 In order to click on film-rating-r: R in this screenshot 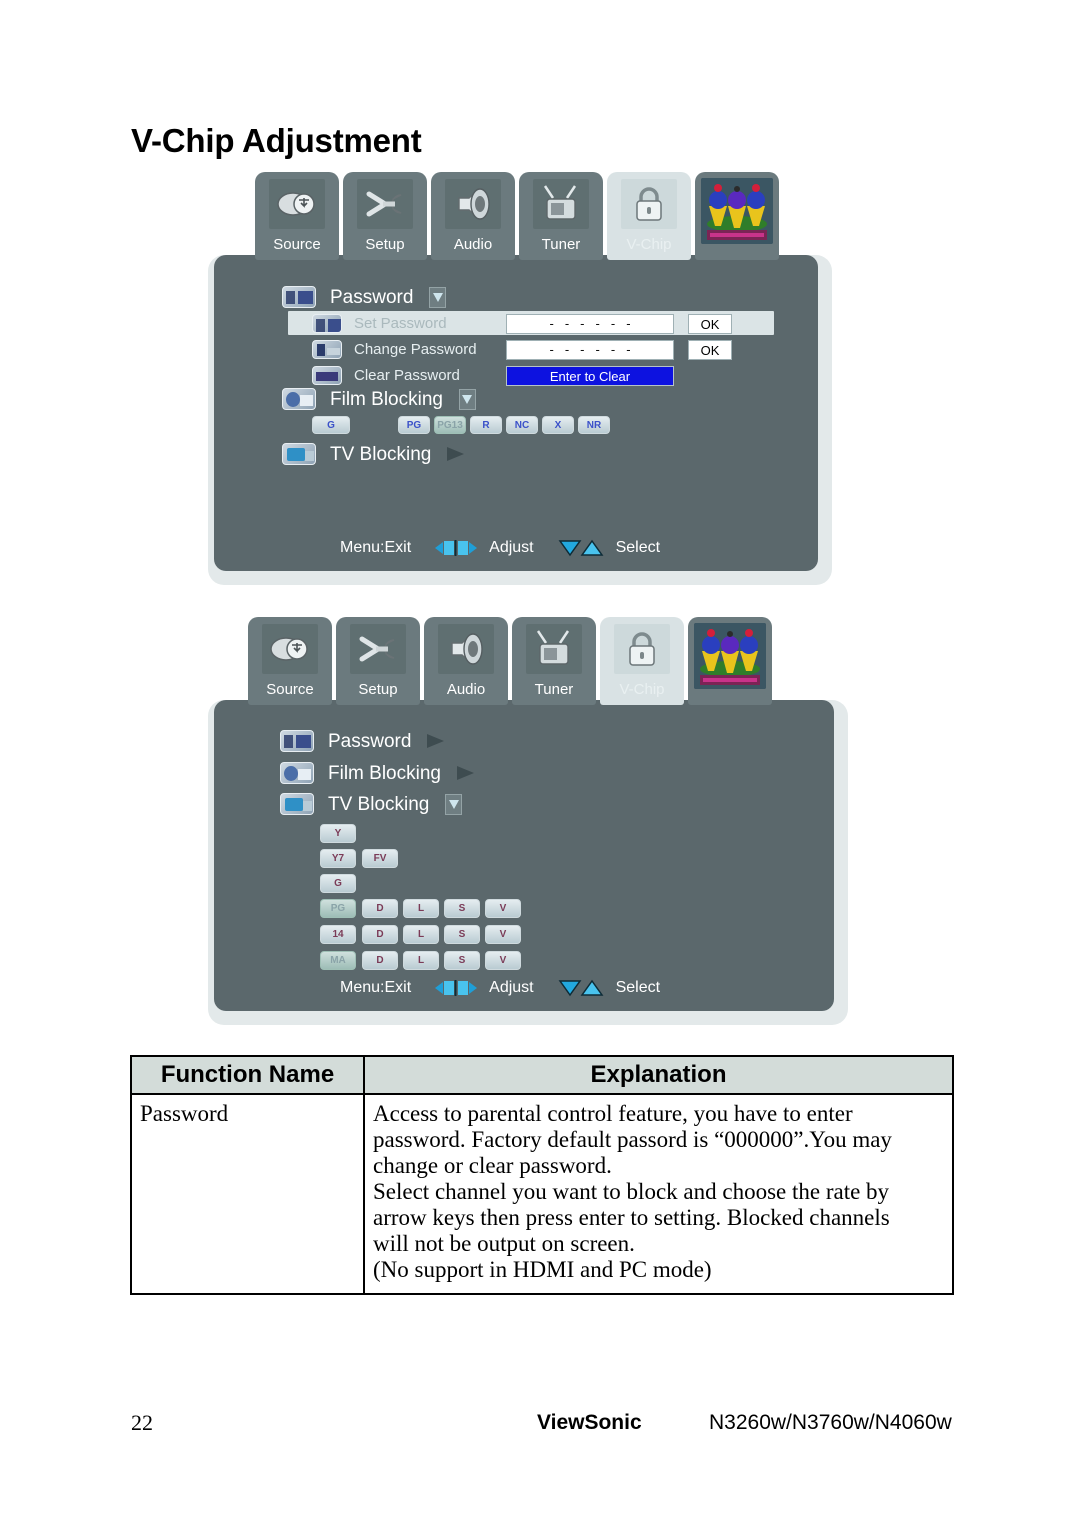, I will do `click(486, 425)`.